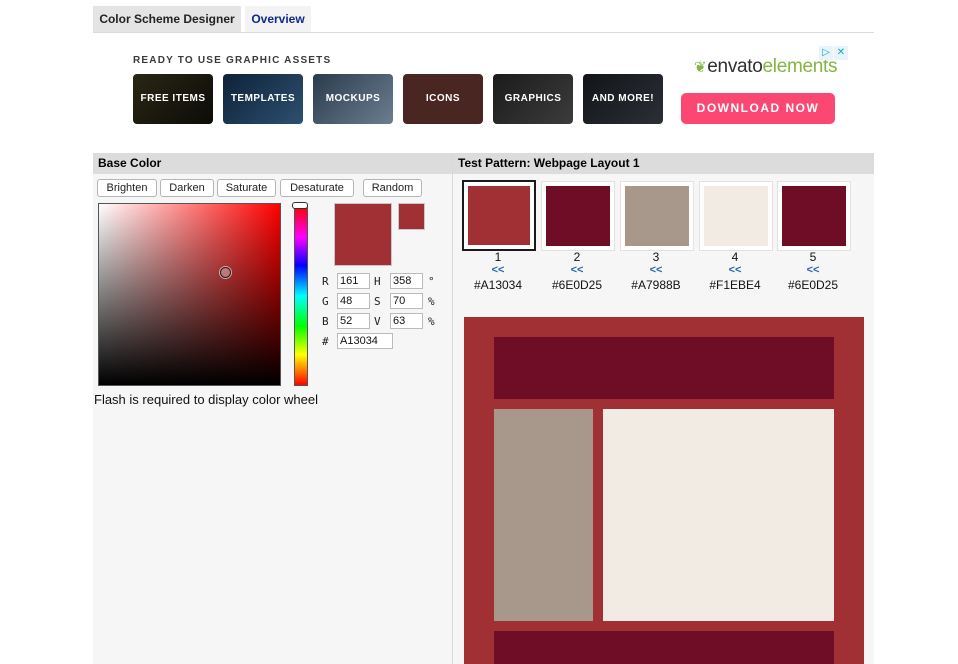  I want to click on download-now-button: DOWNLOAD NOW, so click(758, 108).